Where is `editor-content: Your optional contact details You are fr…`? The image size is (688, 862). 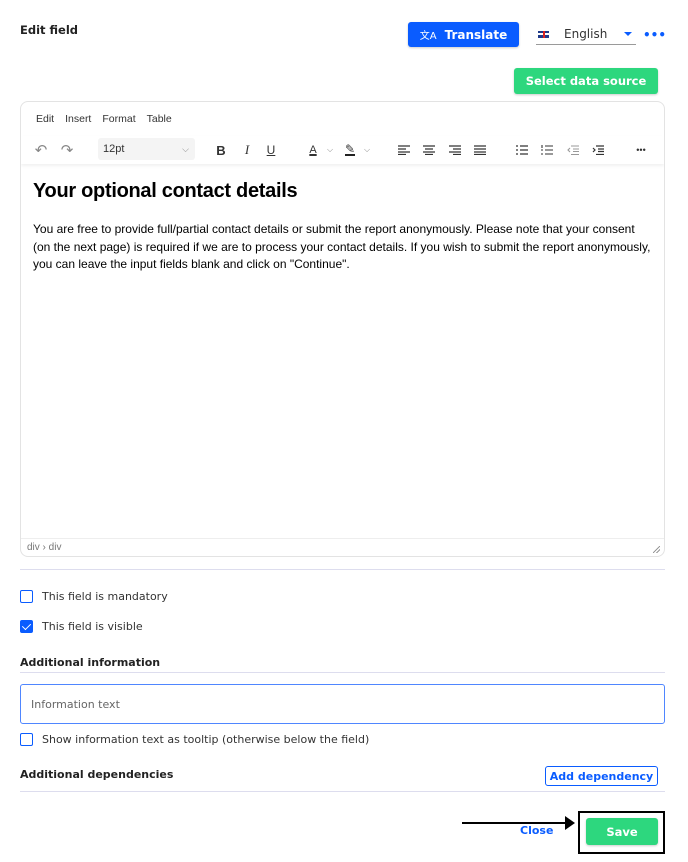 editor-content: Your optional contact details You are fr… is located at coordinates (343, 227).